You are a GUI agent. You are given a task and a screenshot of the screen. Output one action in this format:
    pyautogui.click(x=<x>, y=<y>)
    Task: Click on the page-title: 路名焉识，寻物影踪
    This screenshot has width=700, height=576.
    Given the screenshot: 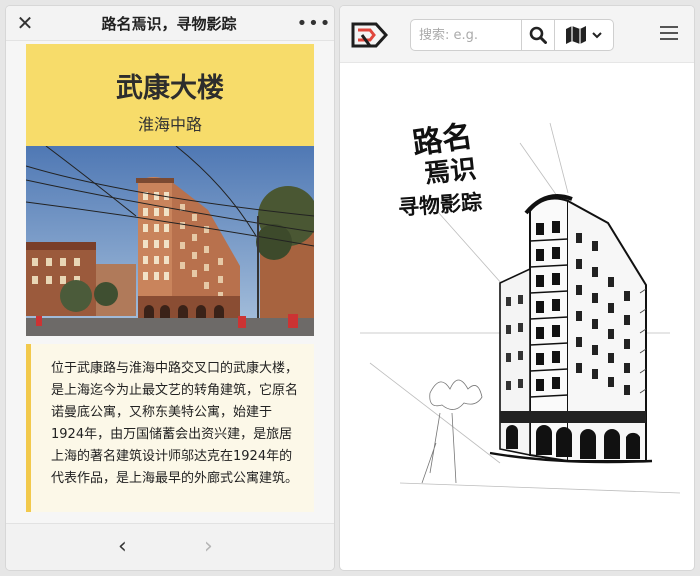 What is the action you would take?
    pyautogui.click(x=169, y=23)
    